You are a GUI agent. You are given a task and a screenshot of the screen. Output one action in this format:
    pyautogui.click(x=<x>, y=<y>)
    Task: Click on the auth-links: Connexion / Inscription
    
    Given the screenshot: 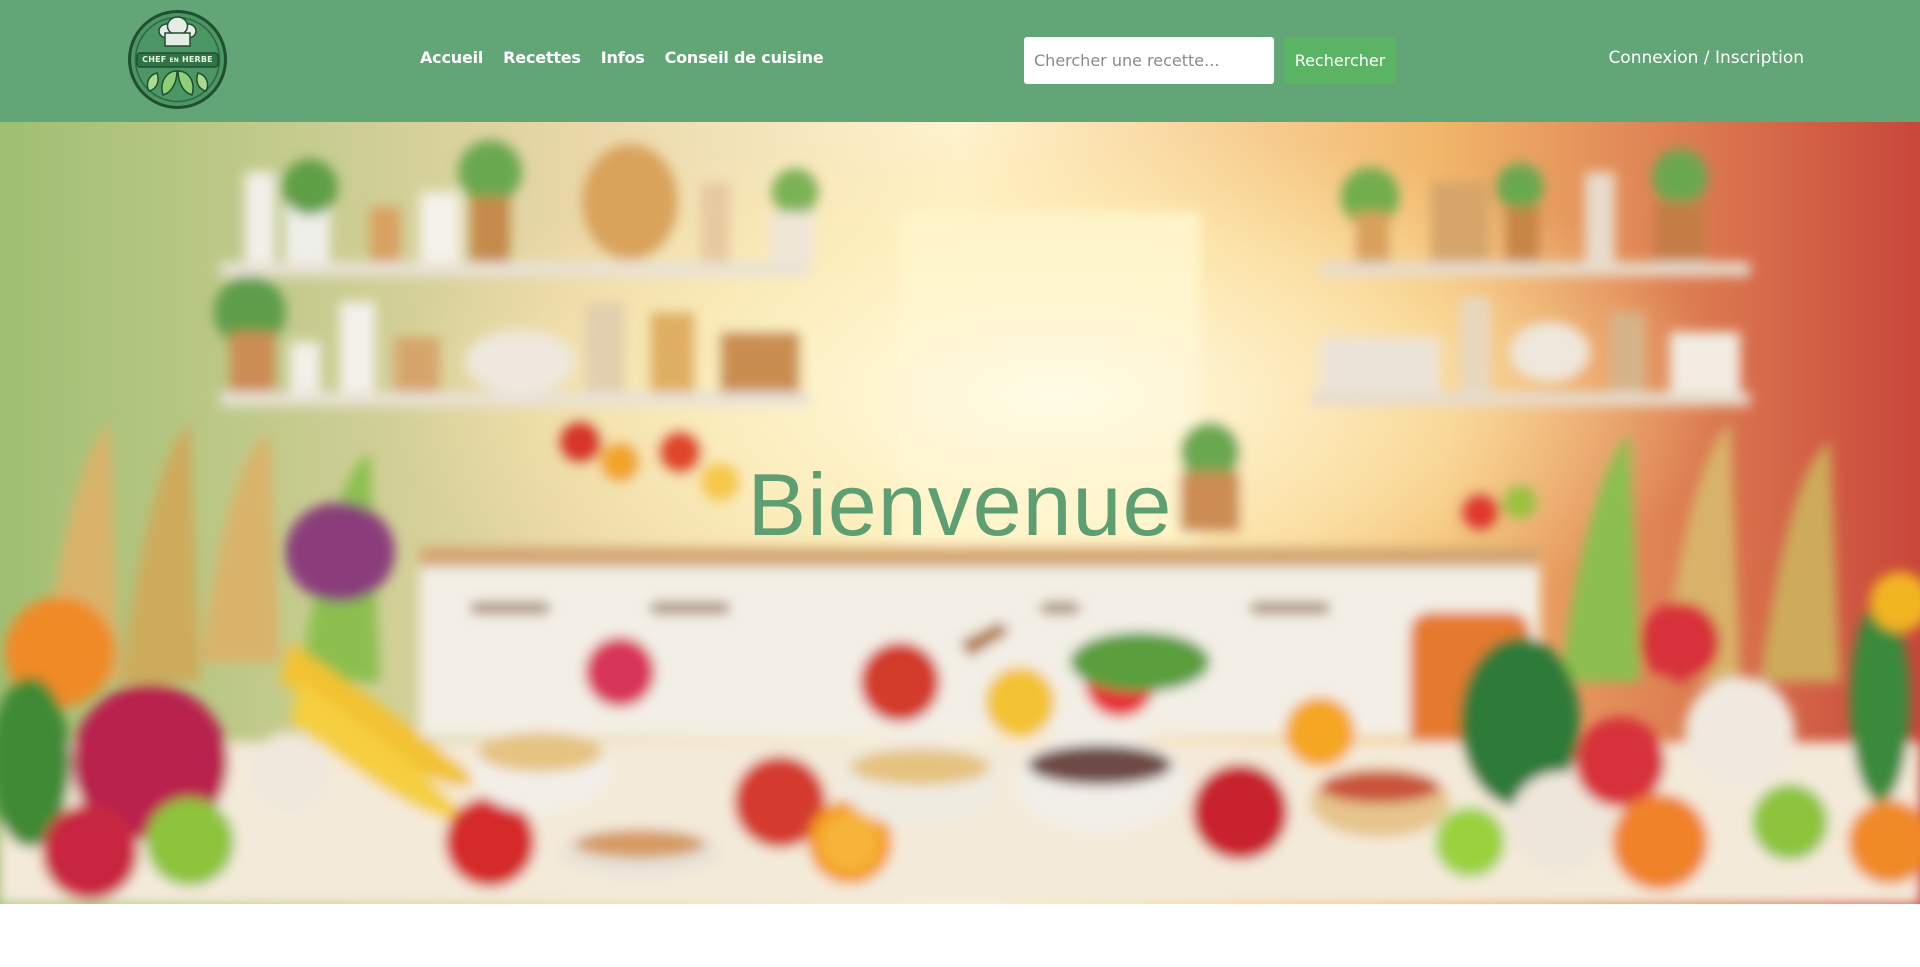 What is the action you would take?
    pyautogui.click(x=1706, y=58)
    